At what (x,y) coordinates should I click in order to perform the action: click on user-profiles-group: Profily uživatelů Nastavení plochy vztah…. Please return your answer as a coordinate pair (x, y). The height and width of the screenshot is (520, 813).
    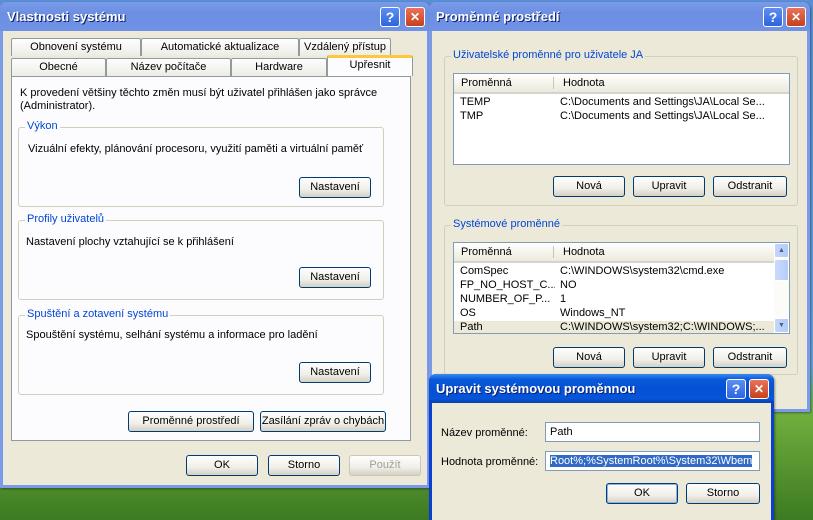
    Looking at the image, I should click on (201, 256).